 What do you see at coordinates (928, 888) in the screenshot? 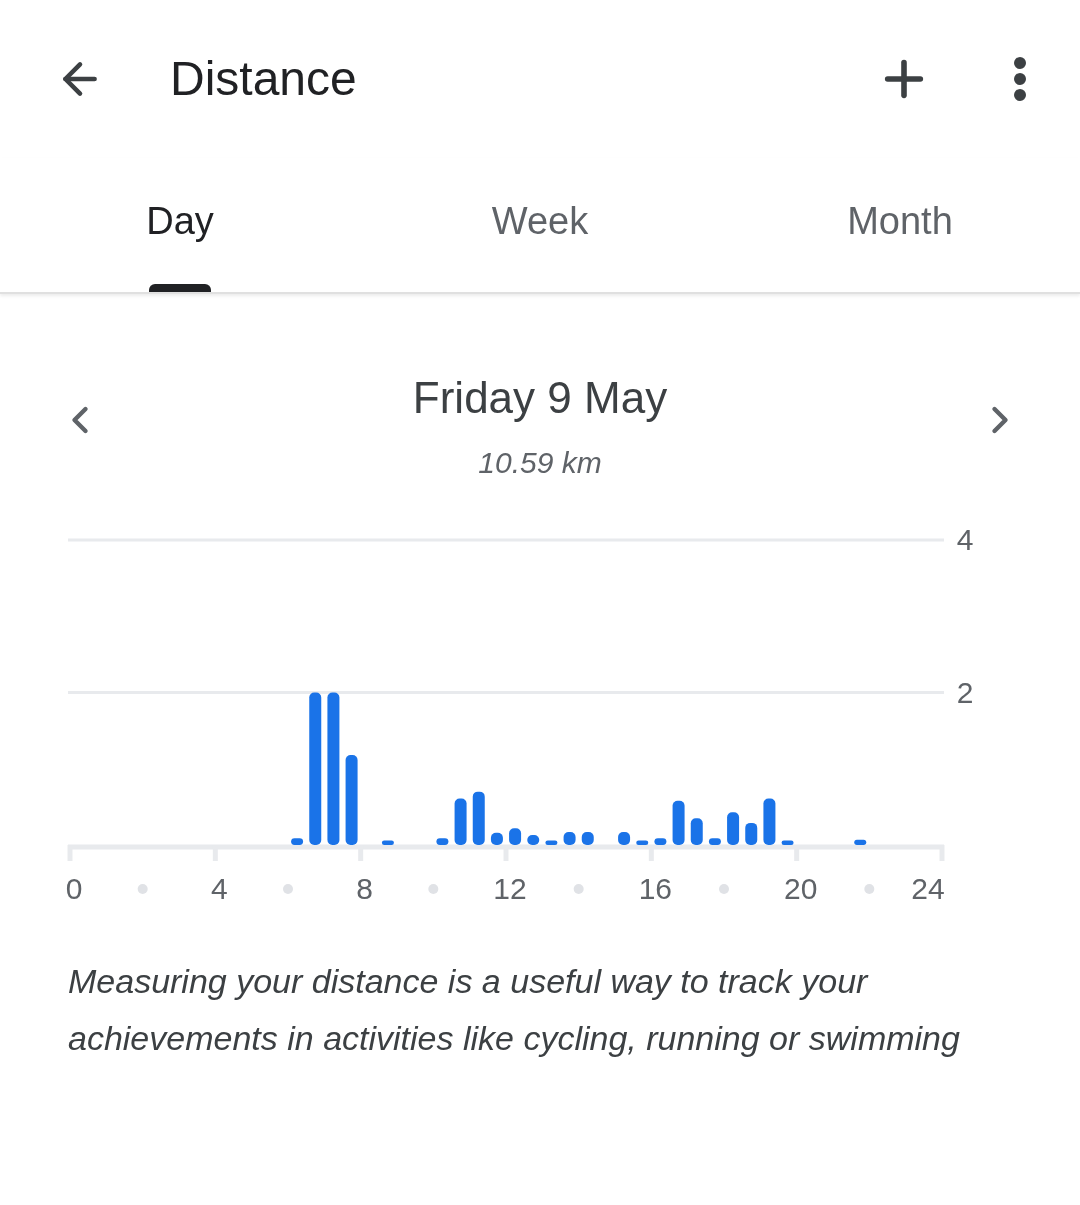
I see `x-tick-label: 24` at bounding box center [928, 888].